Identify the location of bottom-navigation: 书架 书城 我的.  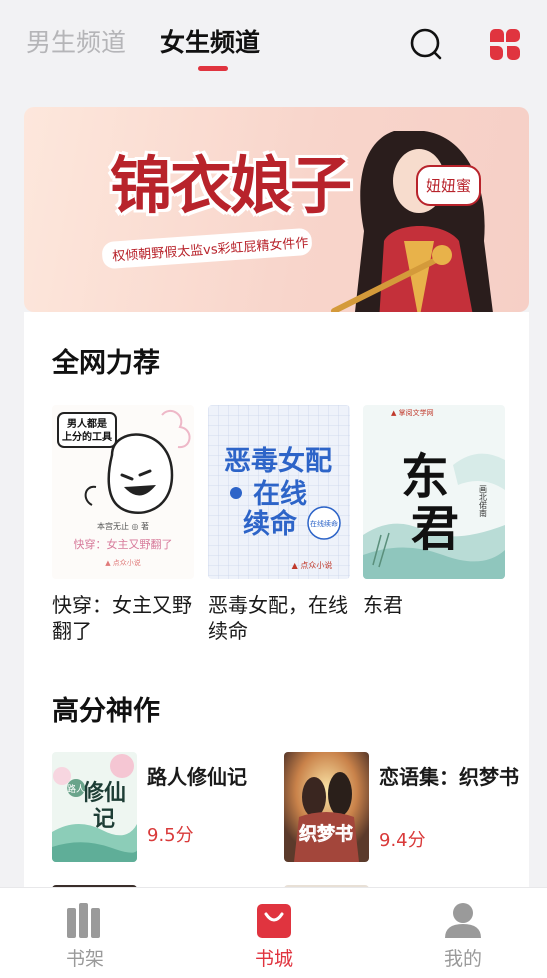
(273, 932).